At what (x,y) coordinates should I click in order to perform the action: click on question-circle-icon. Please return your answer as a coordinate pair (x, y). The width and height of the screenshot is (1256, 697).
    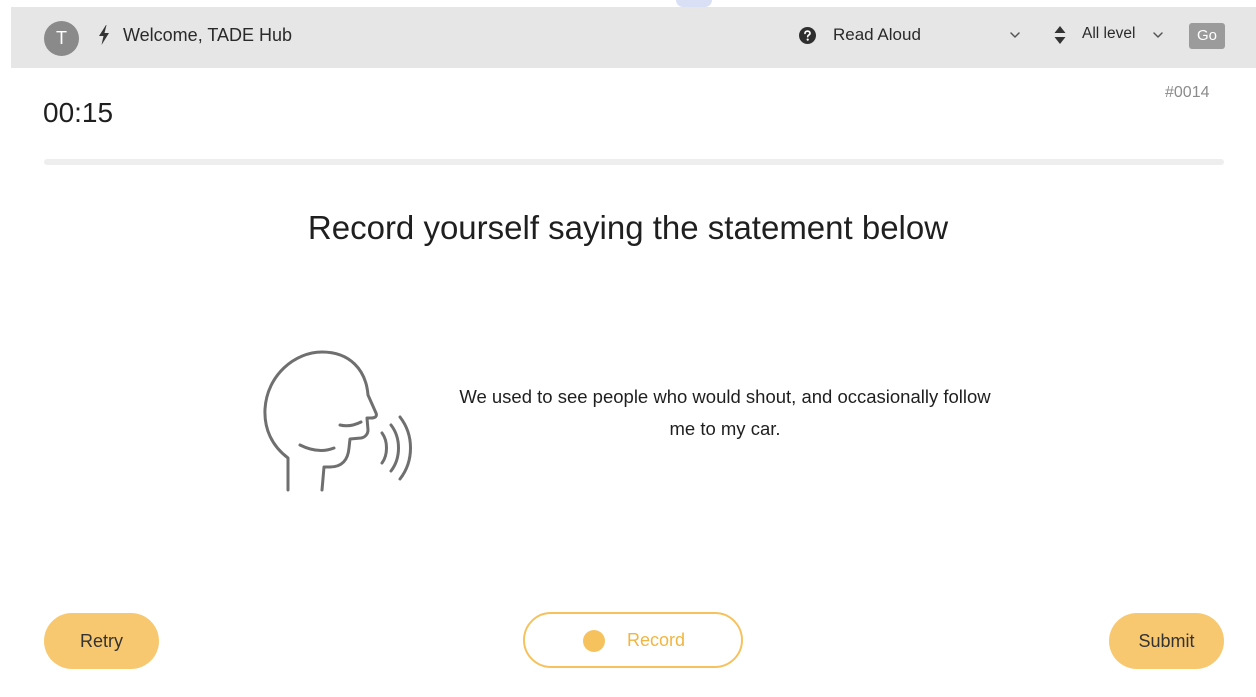
    Looking at the image, I should click on (807, 35).